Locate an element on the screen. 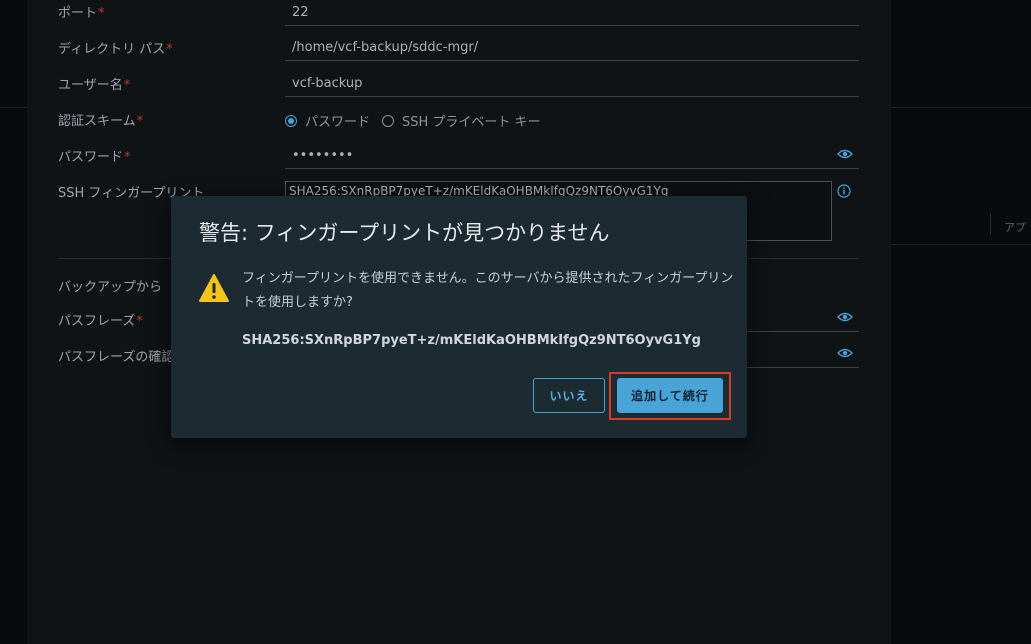 The image size is (1031, 644). password-label: パスワード* is located at coordinates (94, 157).